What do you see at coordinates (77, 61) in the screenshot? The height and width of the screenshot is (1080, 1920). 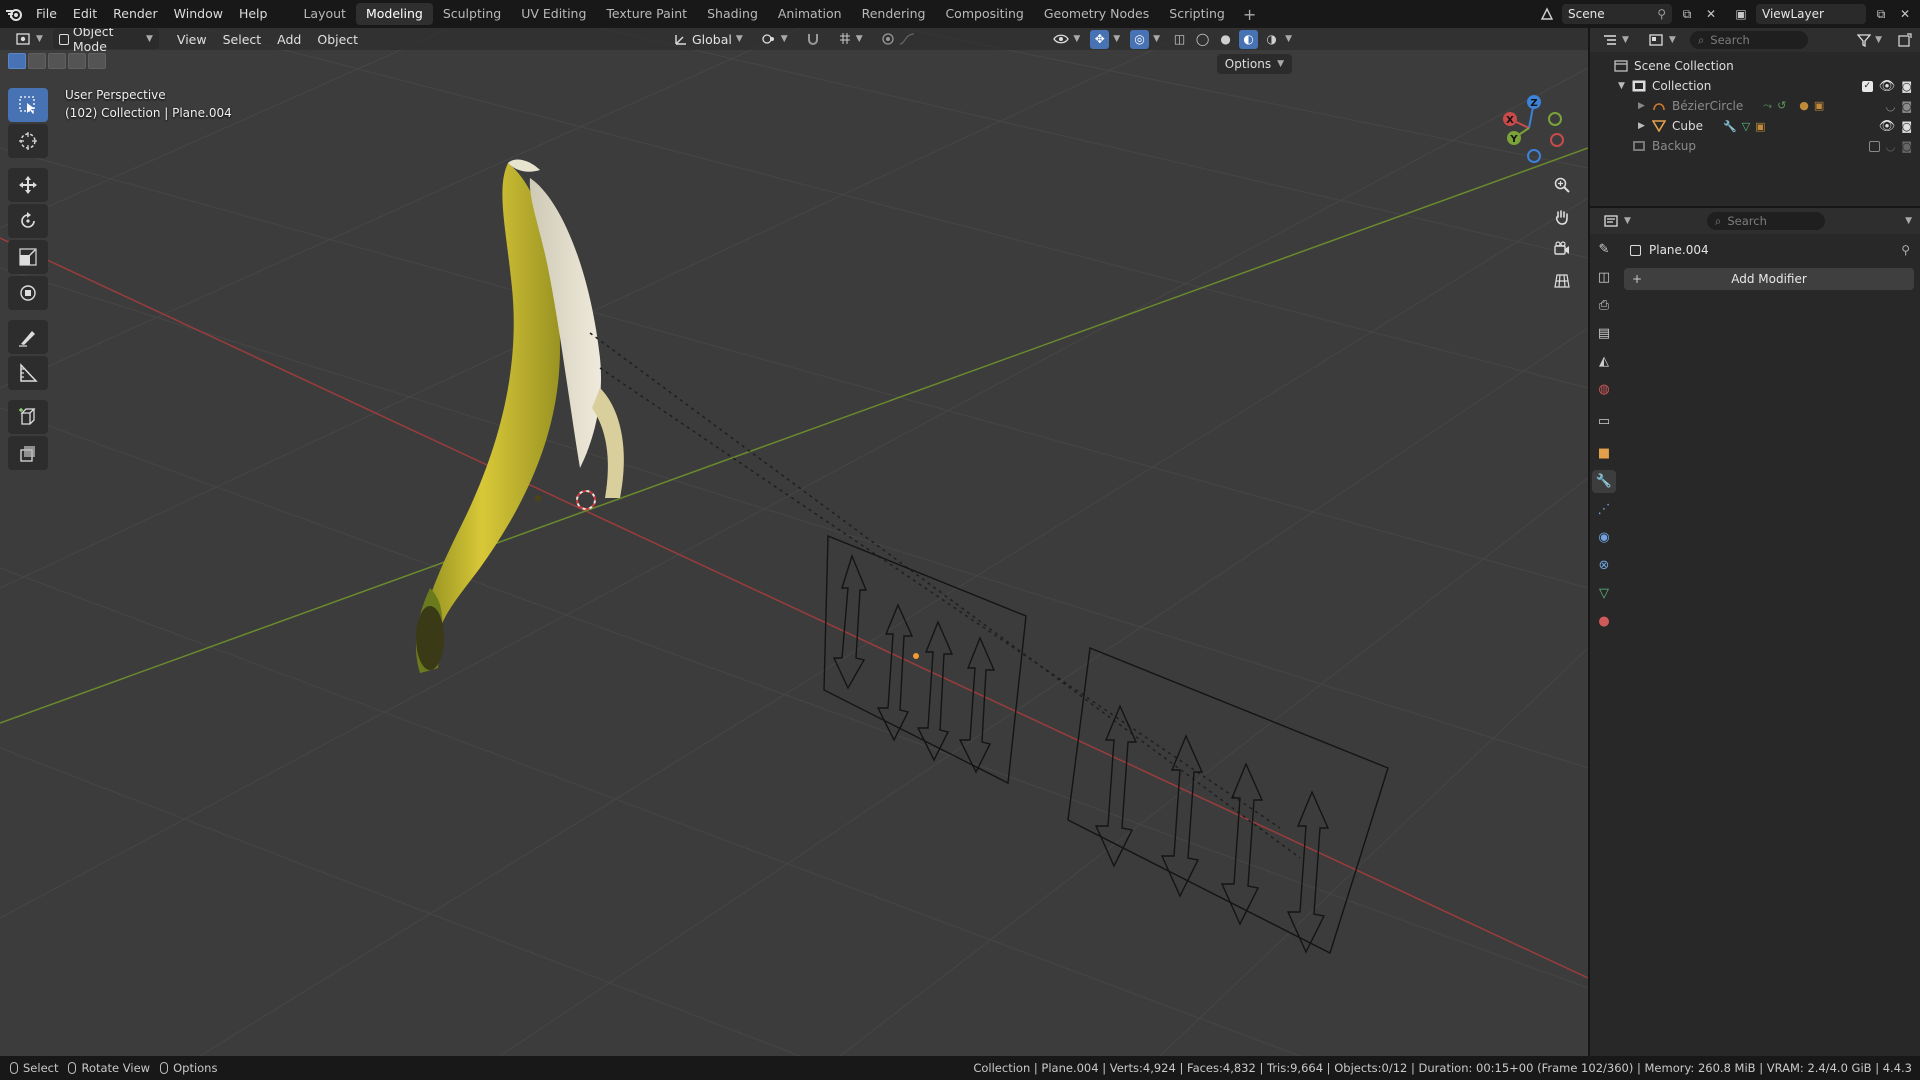 I see `select-invert-icon` at bounding box center [77, 61].